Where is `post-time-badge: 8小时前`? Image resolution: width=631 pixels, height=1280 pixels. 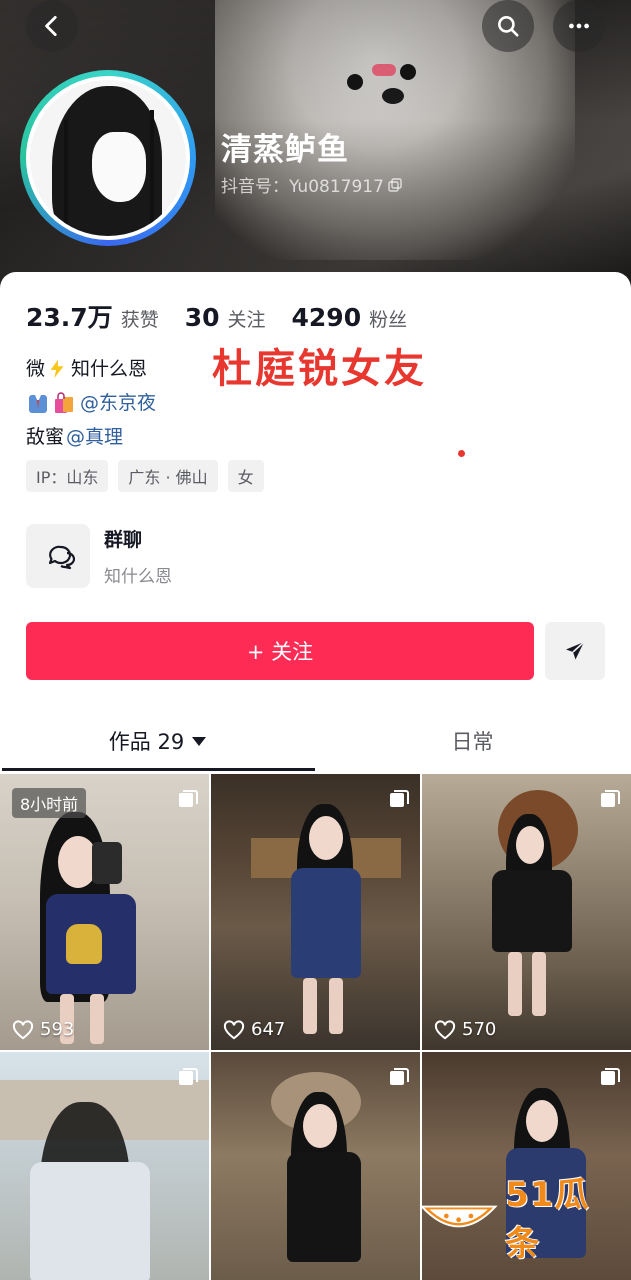
post-time-badge: 8小时前 is located at coordinates (49, 803).